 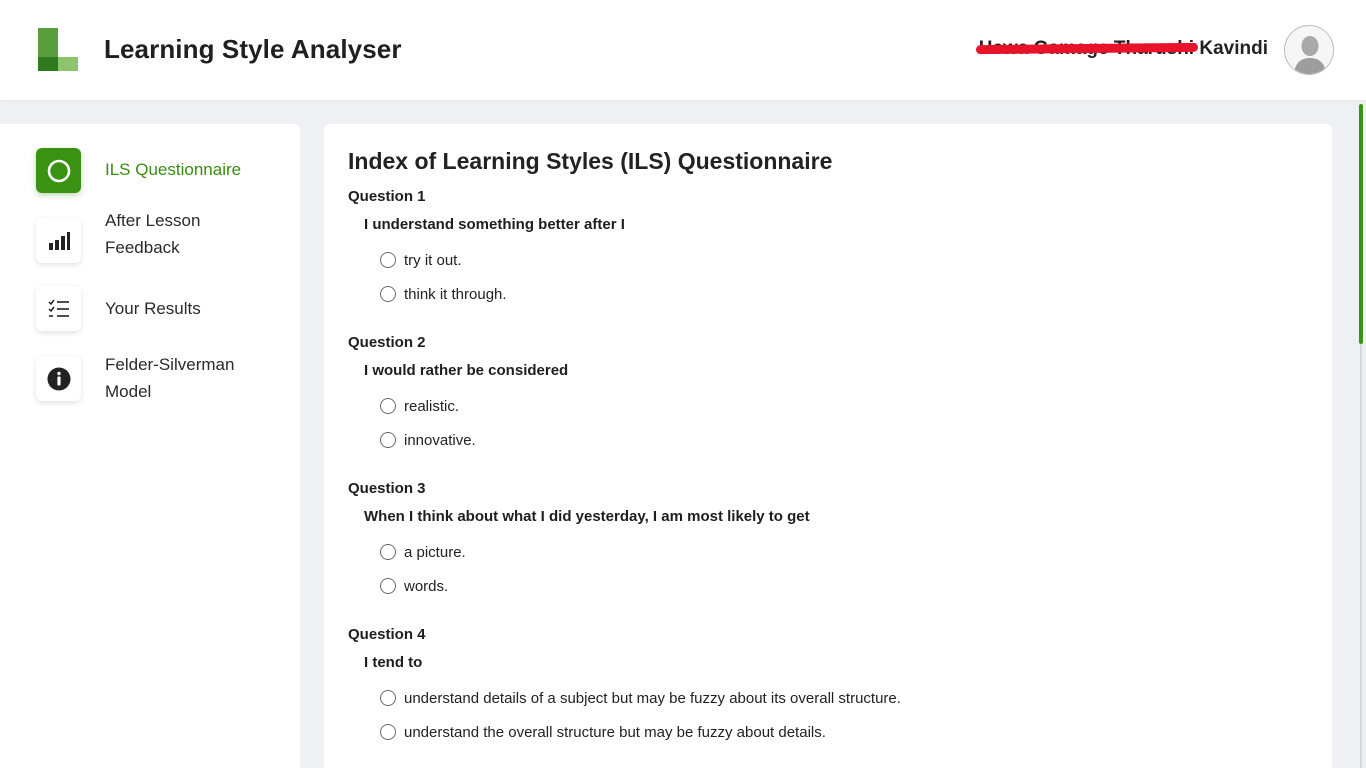 What do you see at coordinates (1233, 48) in the screenshot?
I see `user-name-visible: Kavindi` at bounding box center [1233, 48].